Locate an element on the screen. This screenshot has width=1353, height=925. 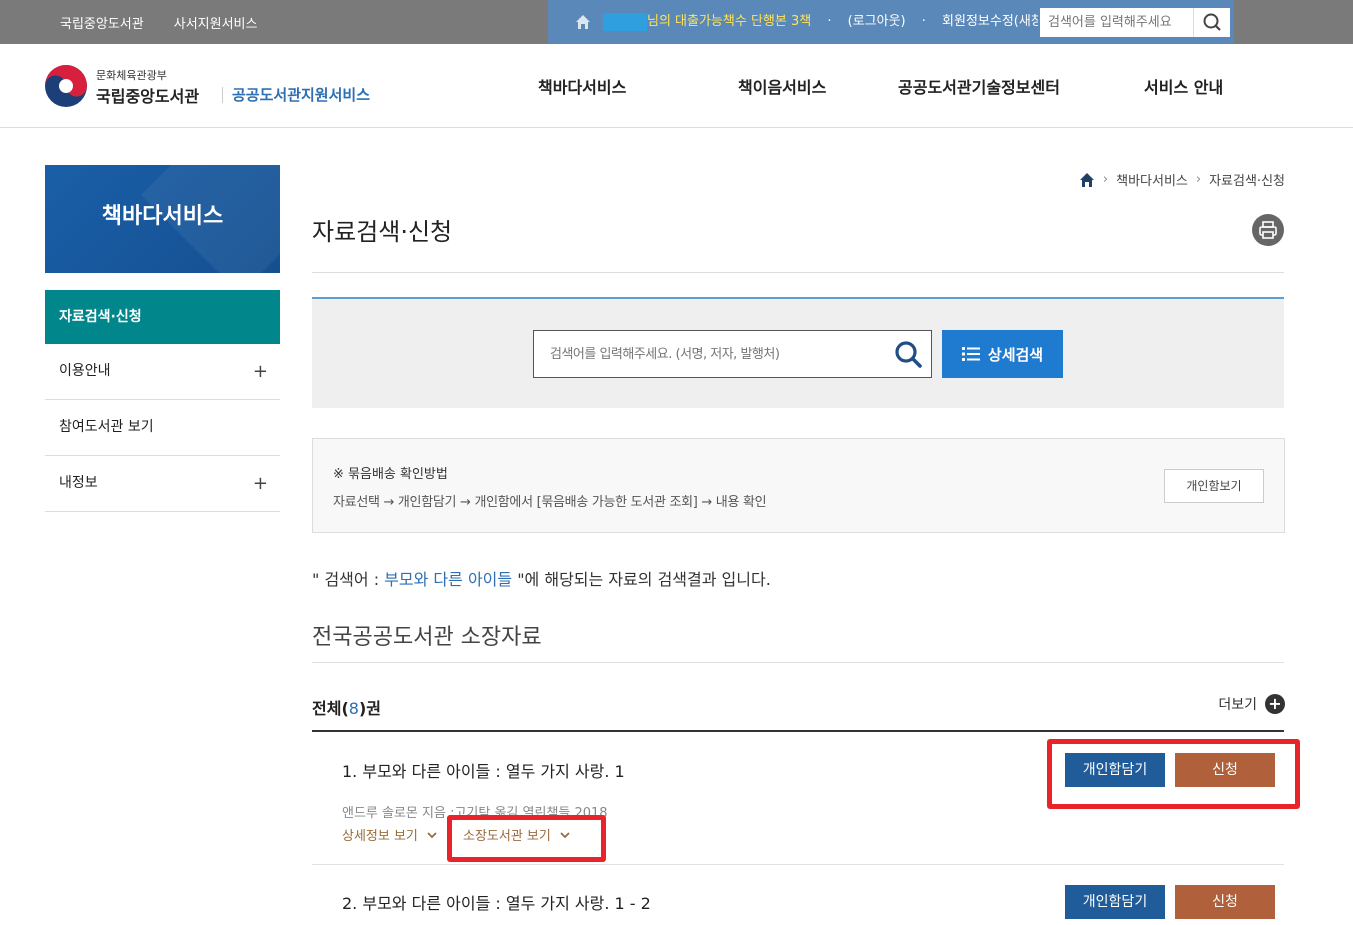
user-name-redacted is located at coordinates (625, 22).